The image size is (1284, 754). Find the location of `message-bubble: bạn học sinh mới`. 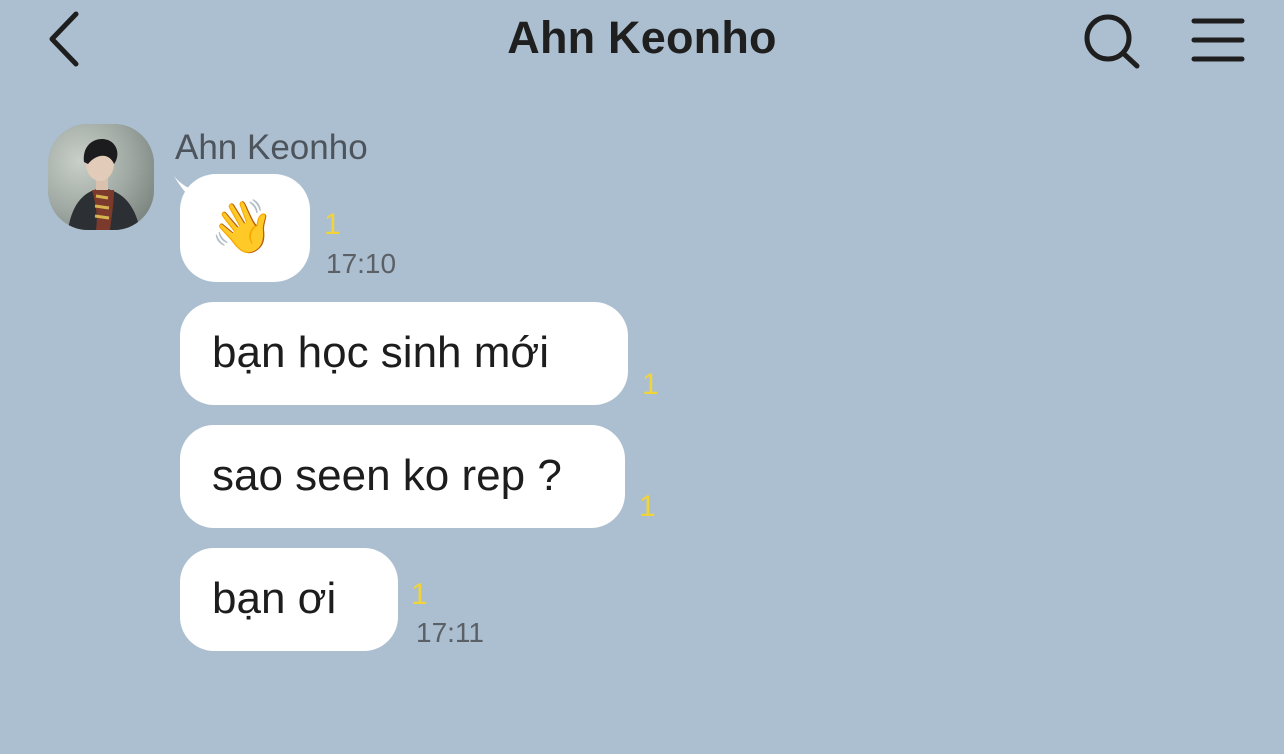

message-bubble: bạn học sinh mới is located at coordinates (404, 353).